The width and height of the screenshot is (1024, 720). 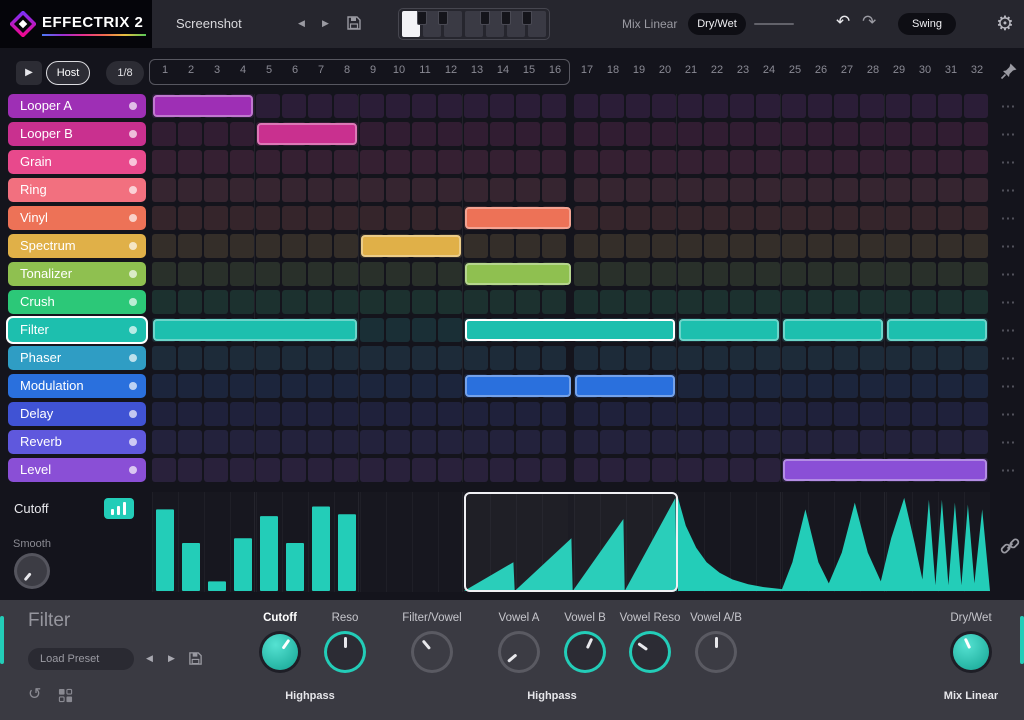 I want to click on randomize-grid-icon, so click(x=65, y=695).